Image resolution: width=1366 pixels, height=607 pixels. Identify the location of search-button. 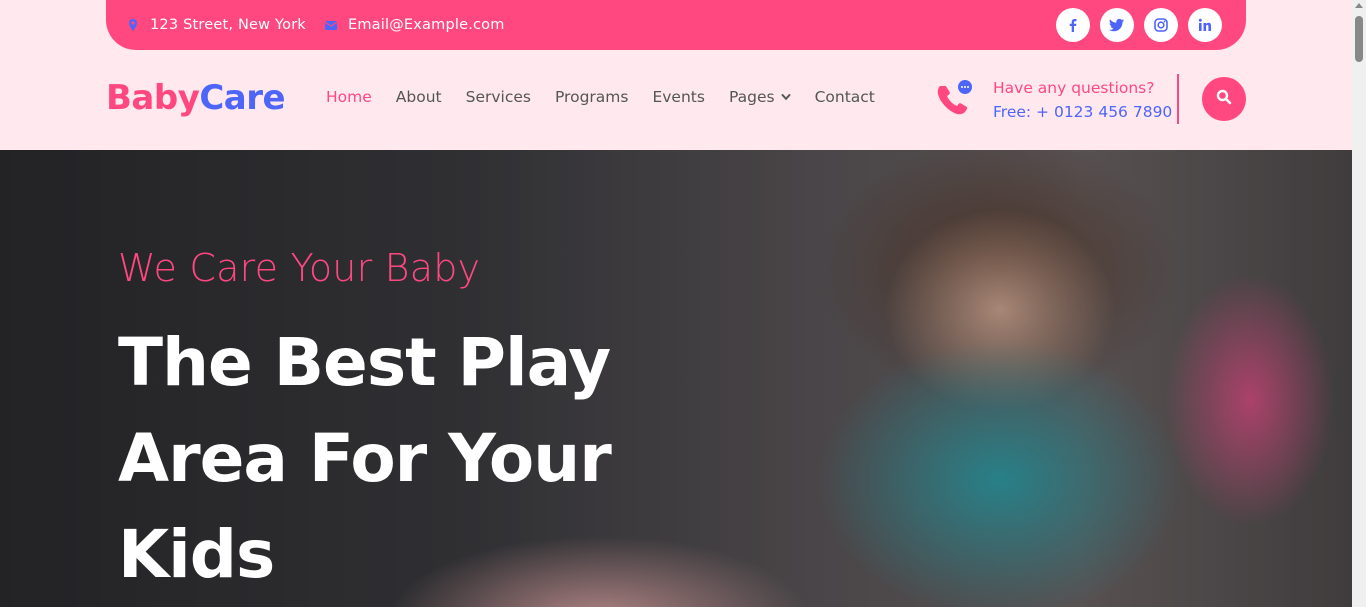
(1224, 99).